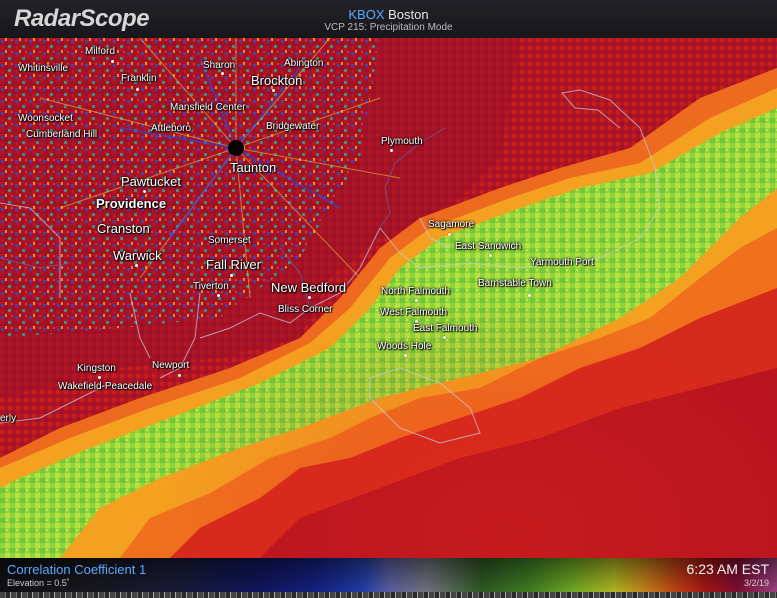 The image size is (777, 598). What do you see at coordinates (43, 68) in the screenshot?
I see `place-label: Whitinsville` at bounding box center [43, 68].